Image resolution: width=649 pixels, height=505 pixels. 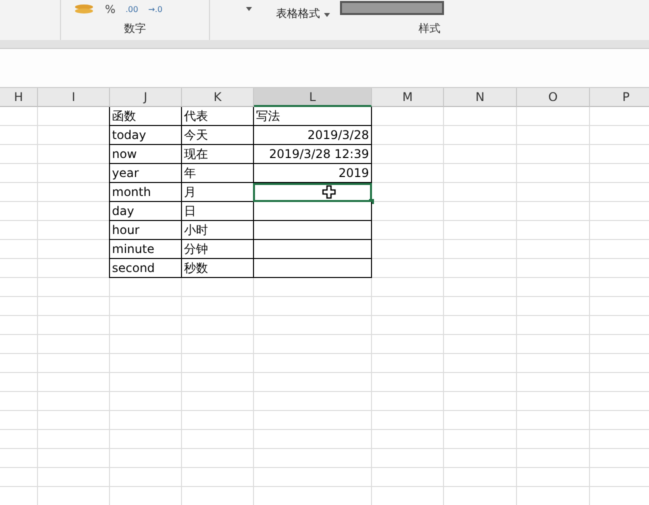 What do you see at coordinates (145, 173) in the screenshot?
I see `table-cell: year` at bounding box center [145, 173].